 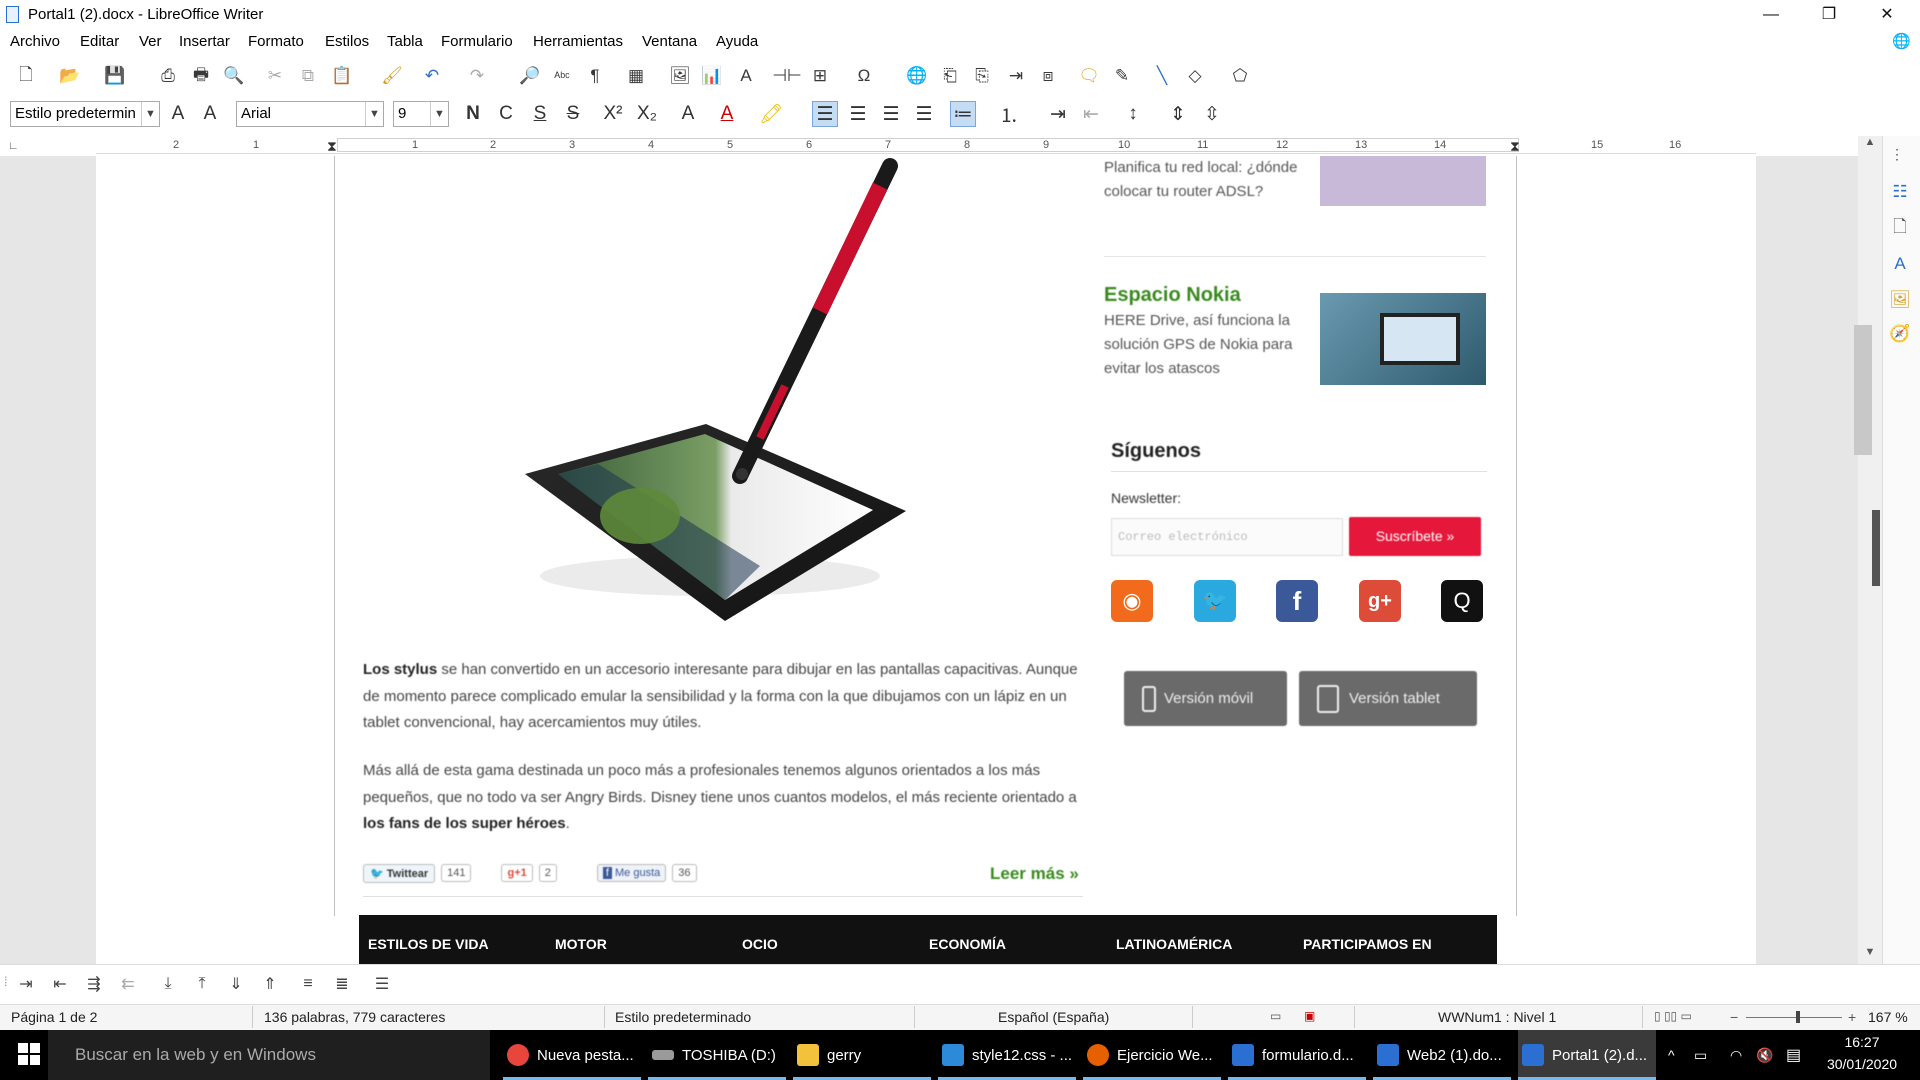 I want to click on strikethrough-button: S, so click(x=573, y=114).